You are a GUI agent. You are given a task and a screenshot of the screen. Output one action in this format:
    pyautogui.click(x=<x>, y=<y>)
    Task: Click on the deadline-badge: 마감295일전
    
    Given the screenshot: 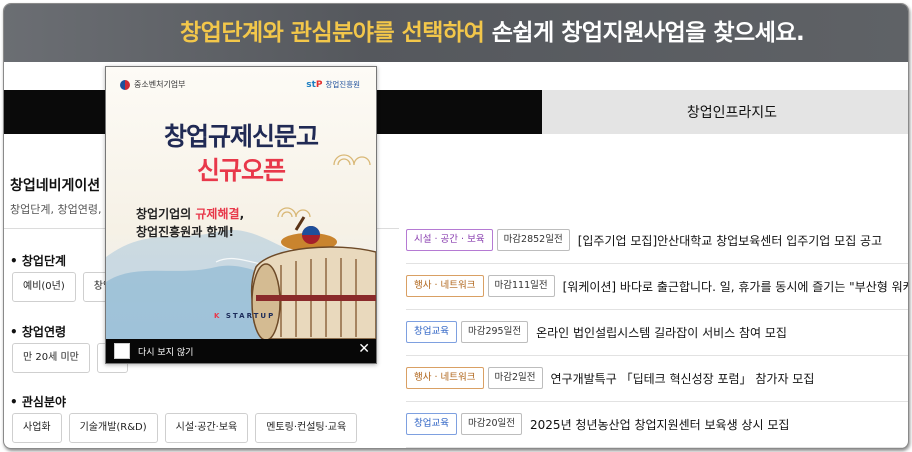 What is the action you would take?
    pyautogui.click(x=494, y=332)
    